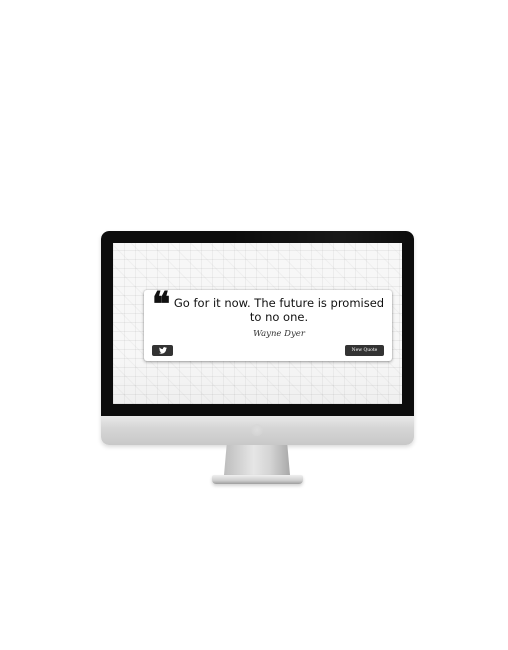 The height and width of the screenshot is (650, 508). Describe the element at coordinates (257, 479) in the screenshot. I see `monitor-stand-foot` at that location.